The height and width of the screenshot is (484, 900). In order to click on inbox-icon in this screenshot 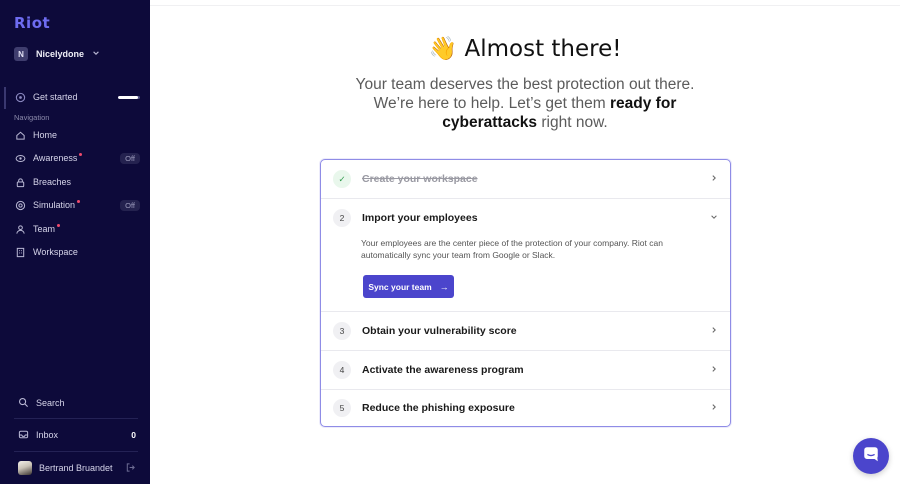, I will do `click(23, 434)`.